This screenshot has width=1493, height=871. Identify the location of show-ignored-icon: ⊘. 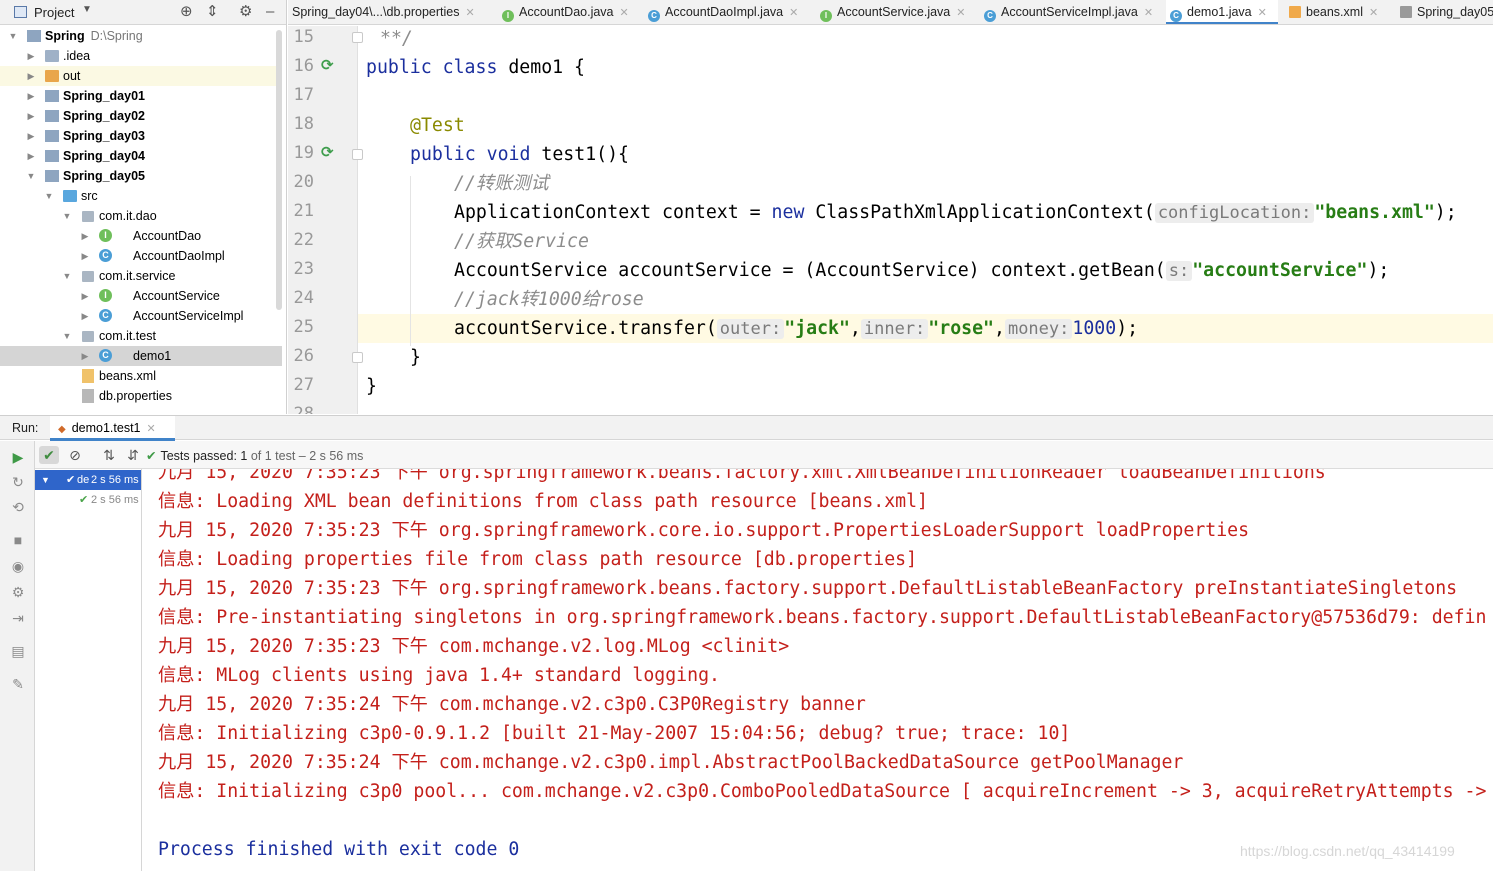
(75, 455).